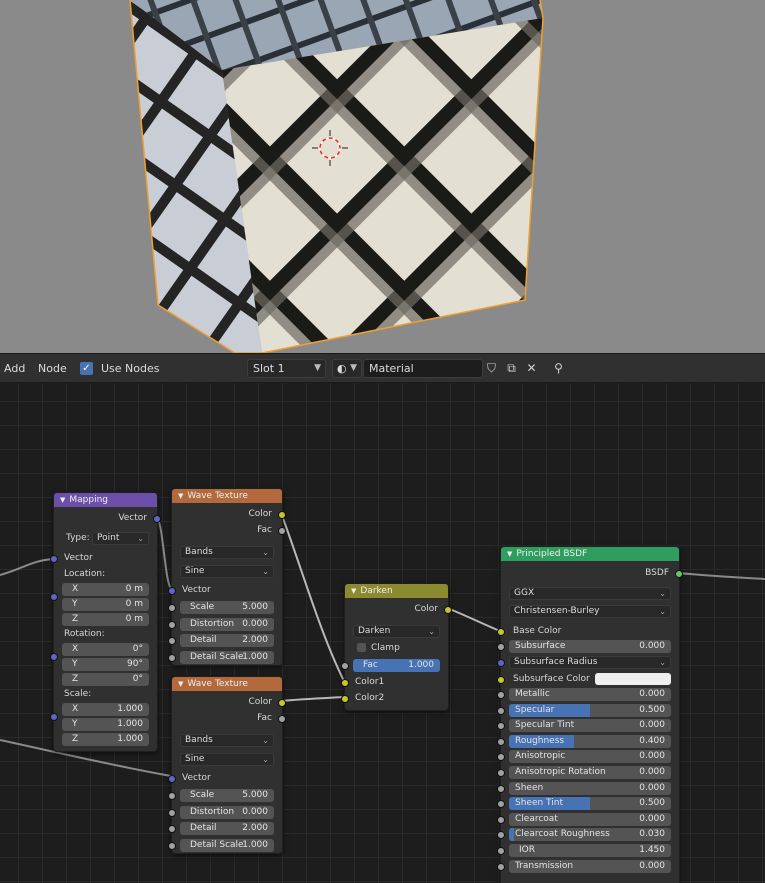  What do you see at coordinates (491, 368) in the screenshot?
I see `shield-icon: ⛉` at bounding box center [491, 368].